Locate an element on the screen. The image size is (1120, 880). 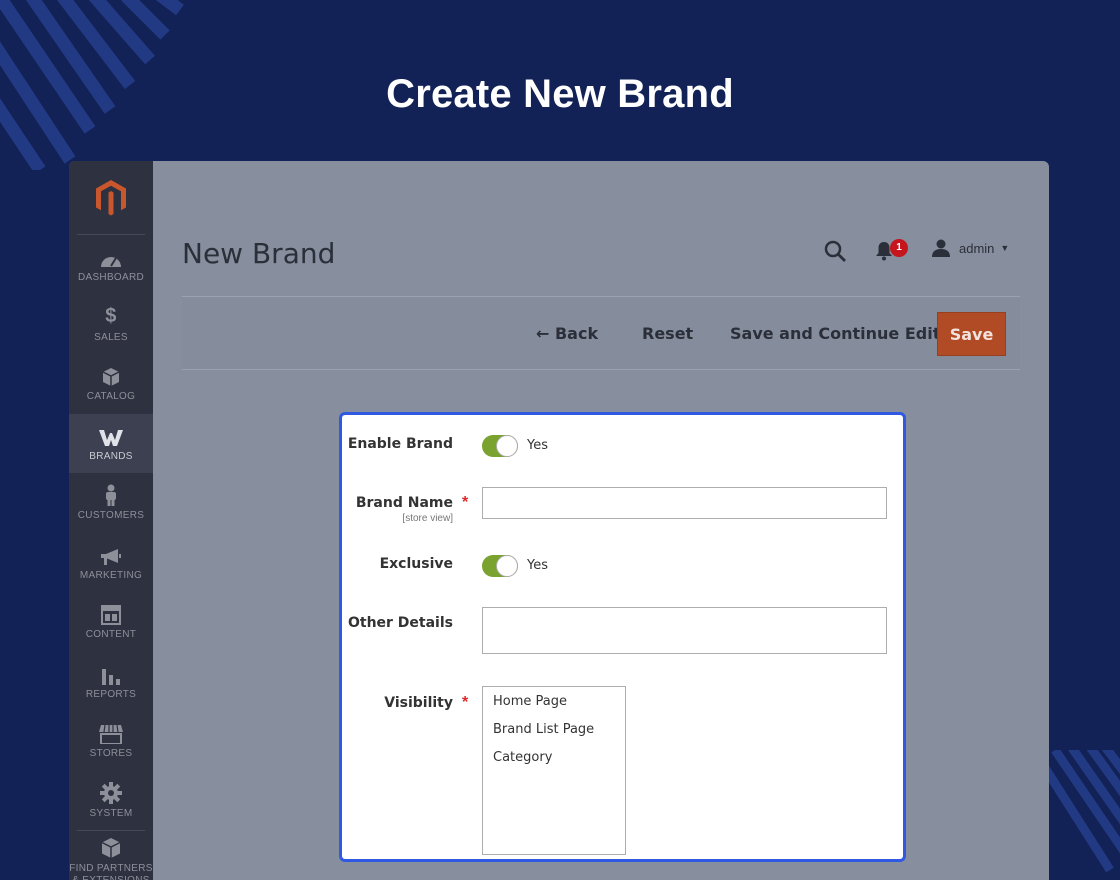
back-button-label: Back is located at coordinates (576, 333).